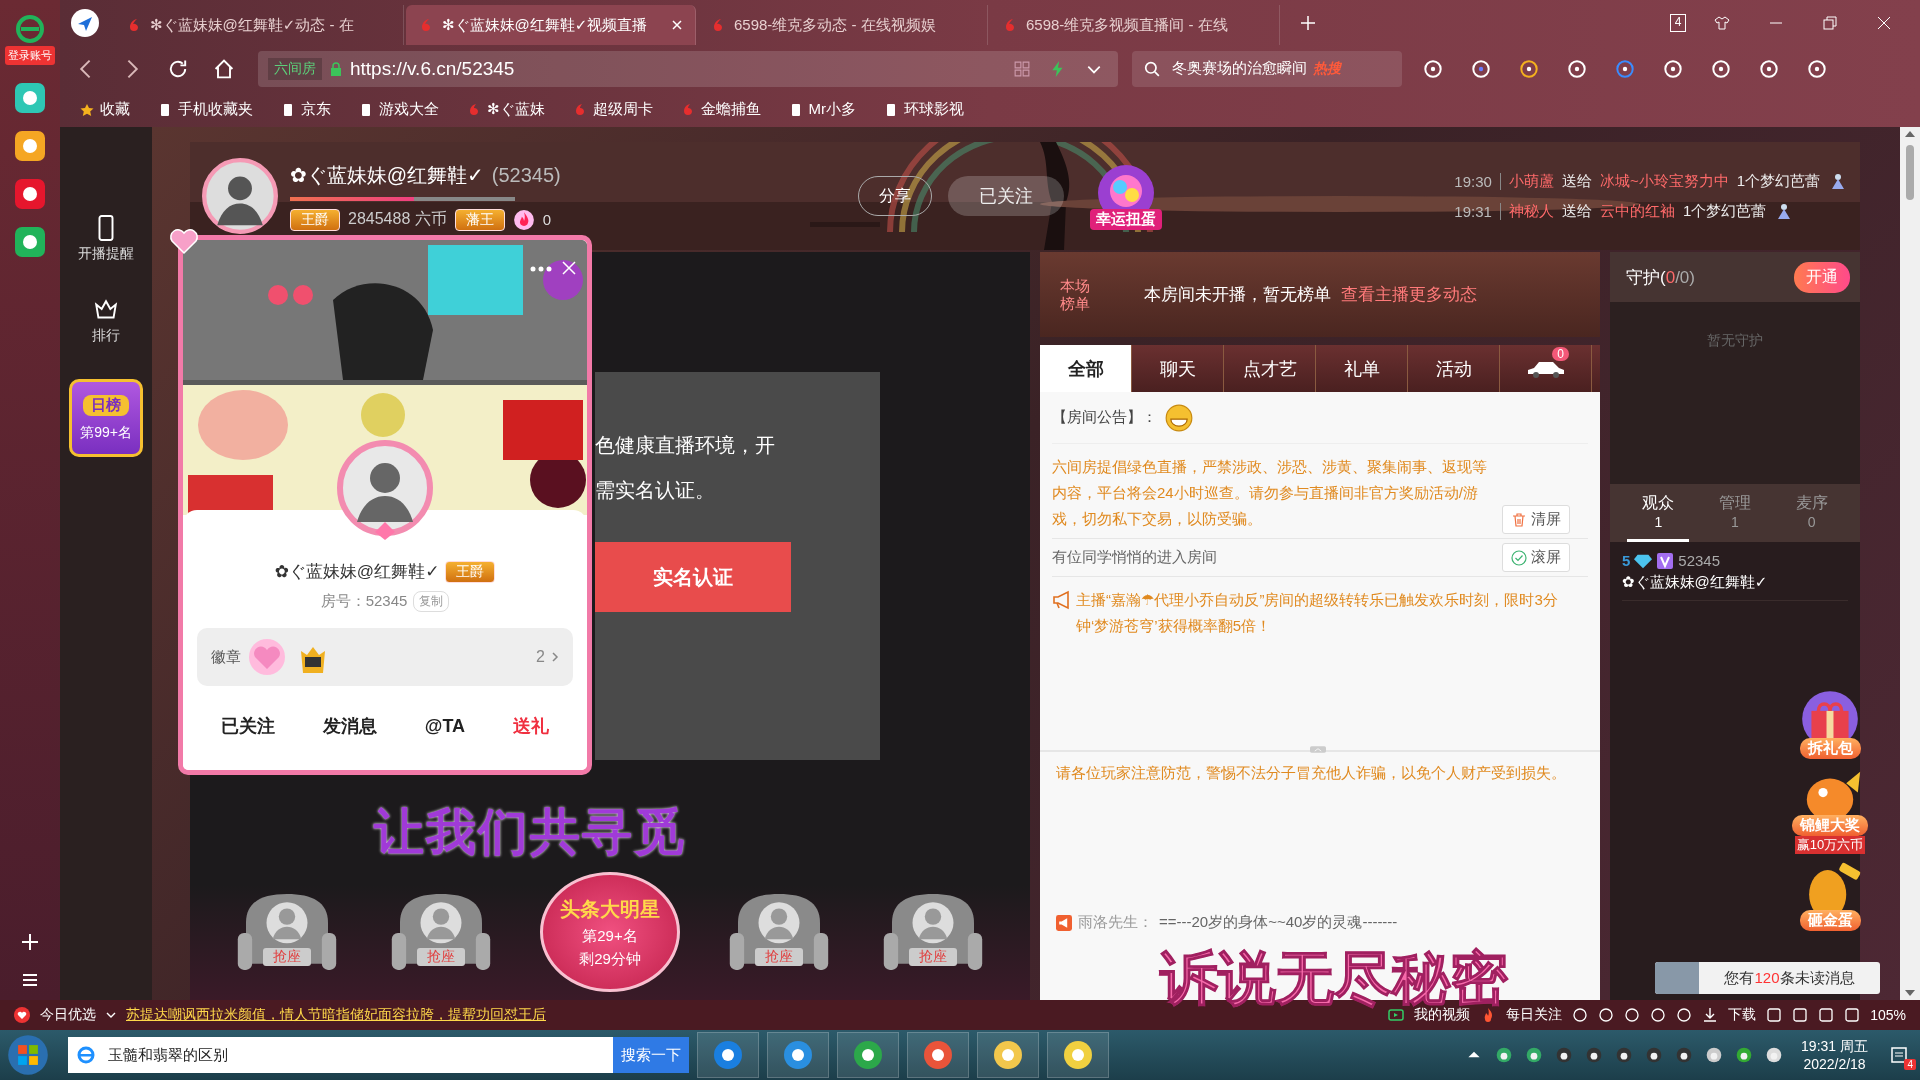  Describe the element at coordinates (30, 29) in the screenshot. I see `browser-logo-icon` at that location.